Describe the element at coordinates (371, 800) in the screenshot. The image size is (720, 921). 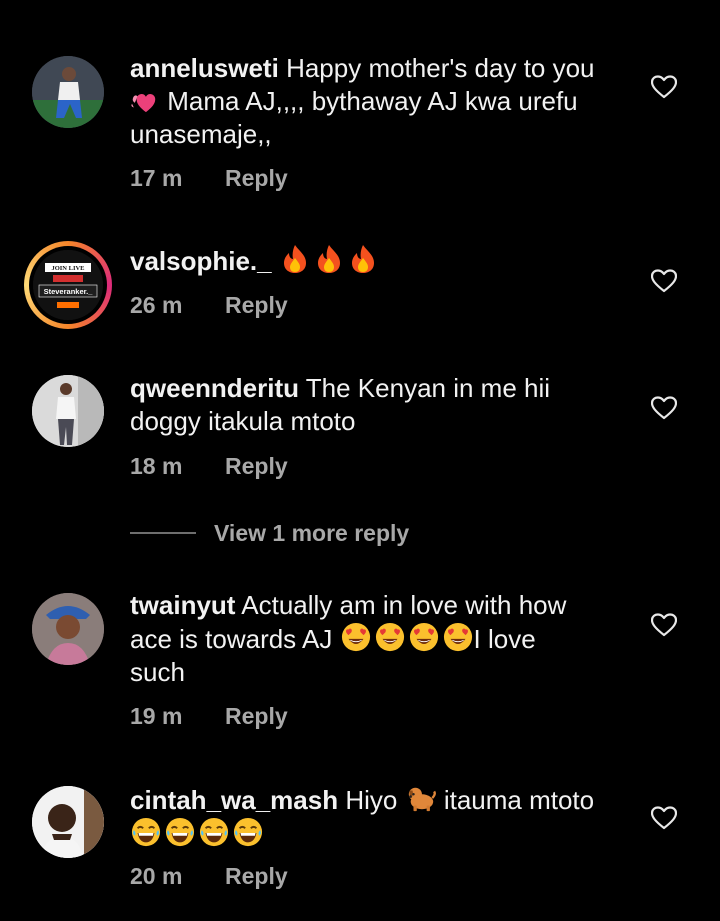
I see `comment-line: Hiyo` at that location.